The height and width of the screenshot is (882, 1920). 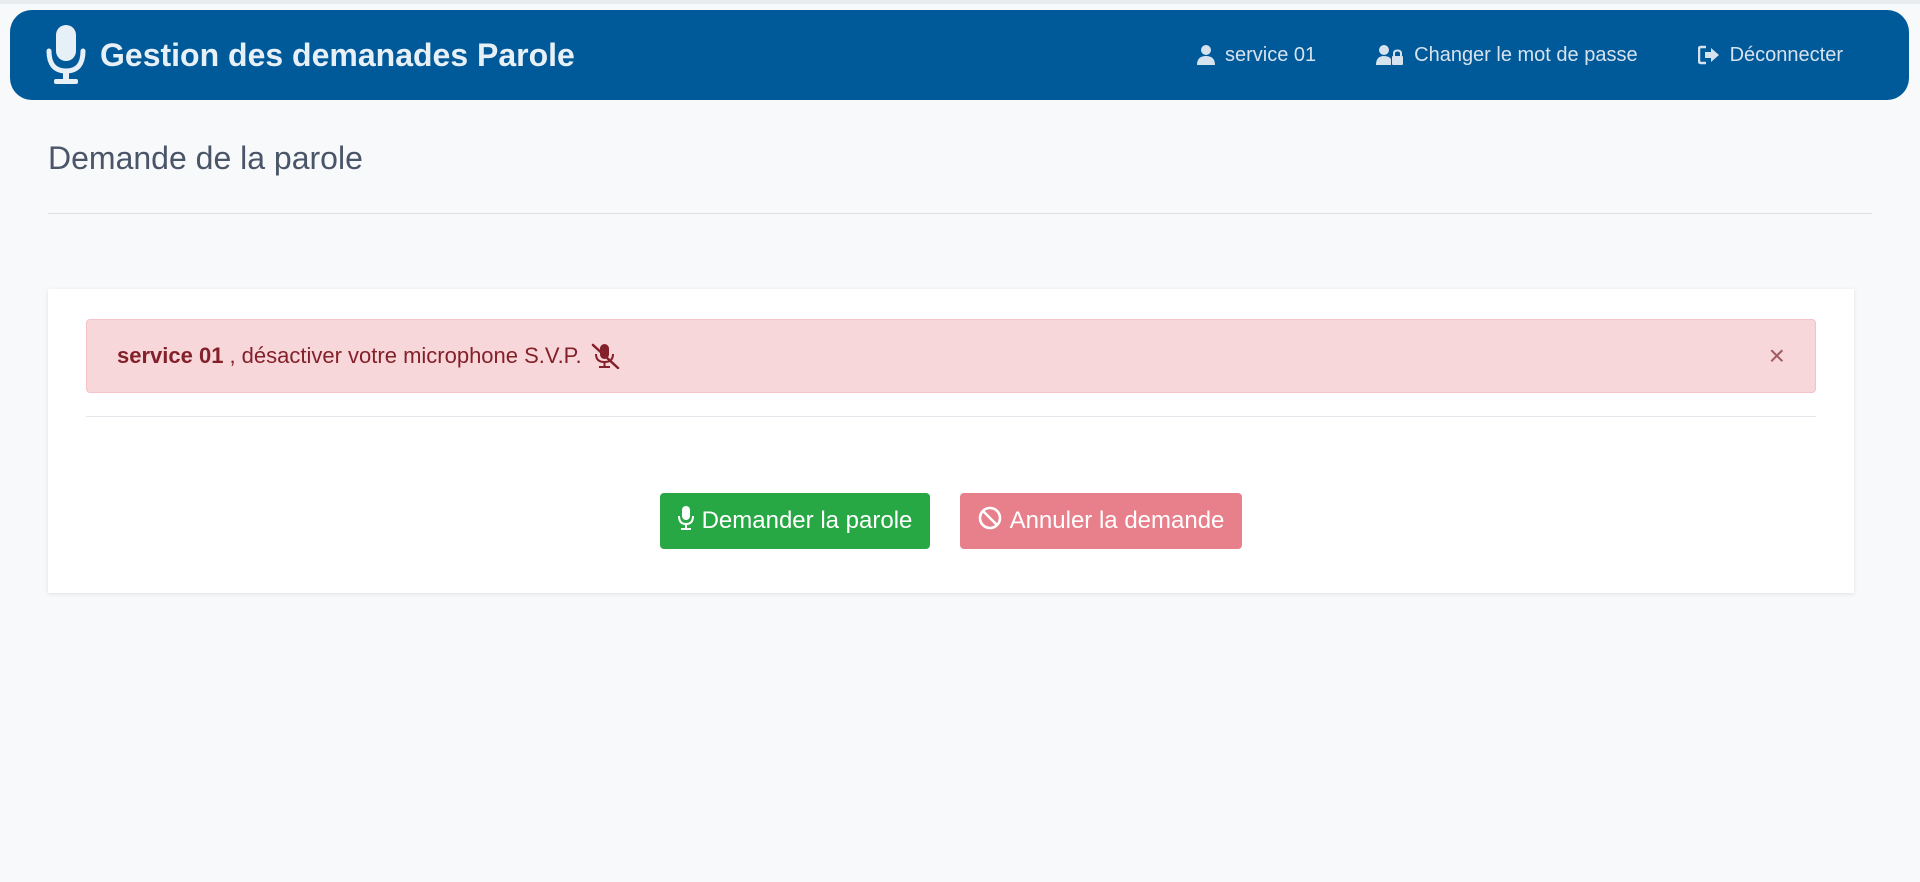 I want to click on cancel-request-button: Annuler la demande, so click(x=1101, y=521).